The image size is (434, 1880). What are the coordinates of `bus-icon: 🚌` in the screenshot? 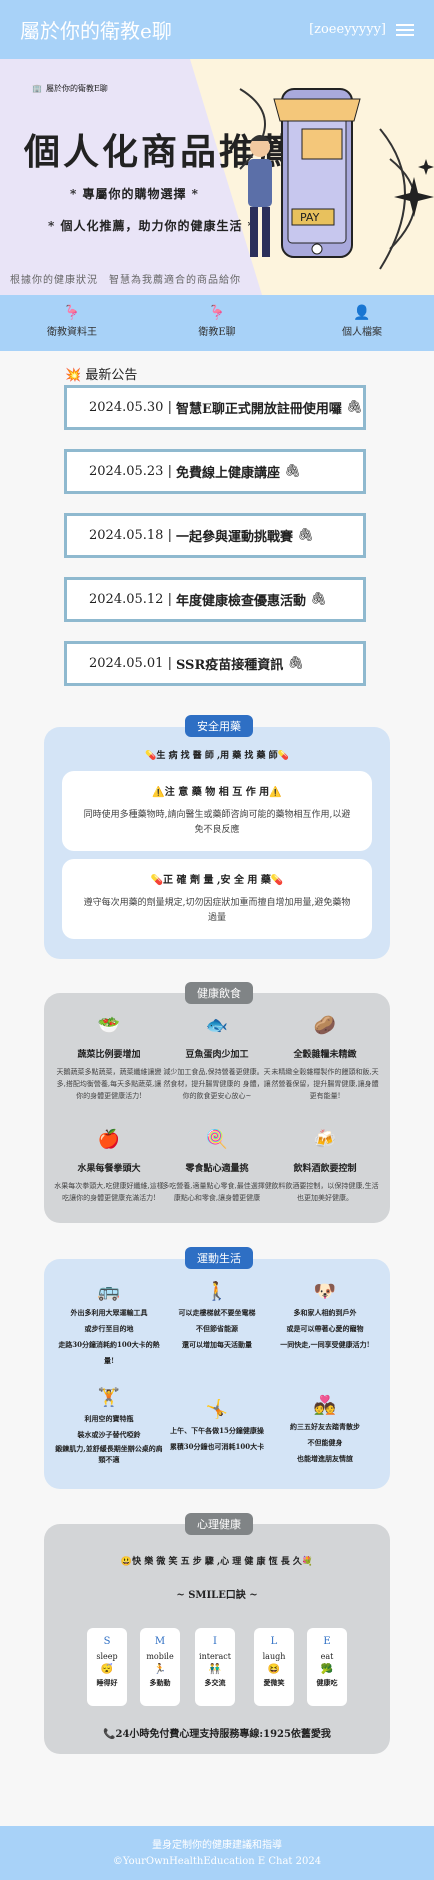 It's located at (109, 1291).